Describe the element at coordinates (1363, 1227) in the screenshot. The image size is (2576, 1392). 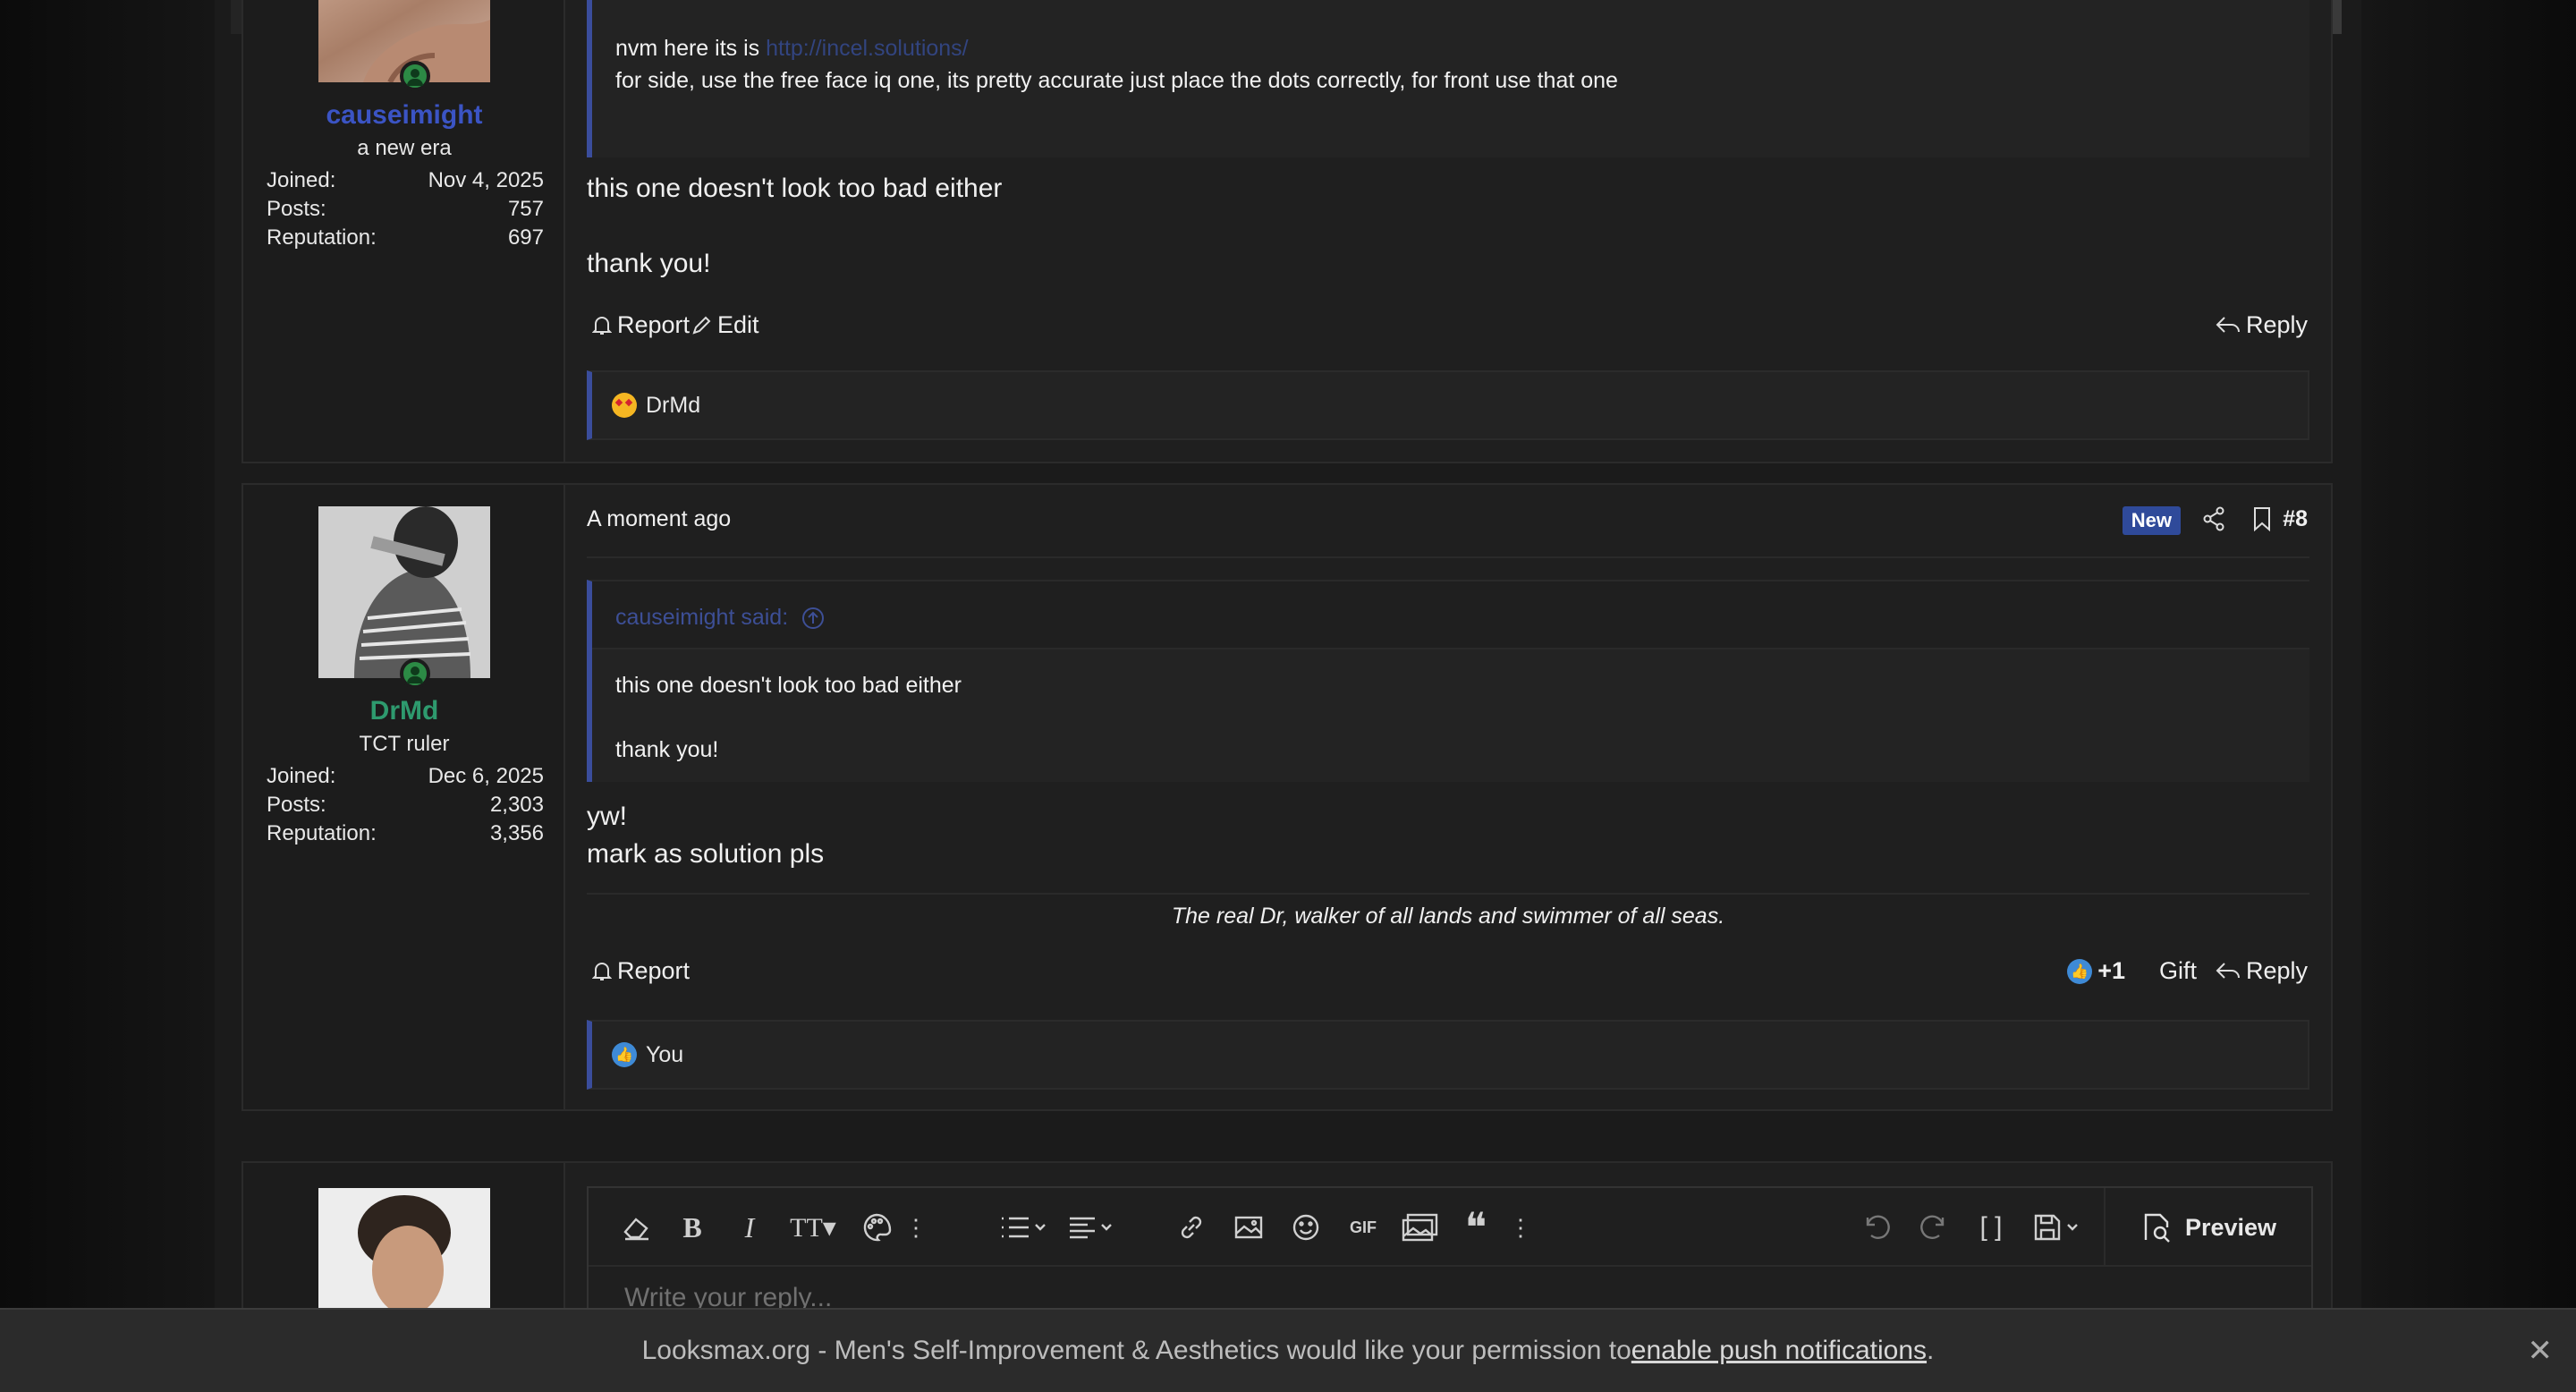
I see `gif-icon: GIF` at that location.